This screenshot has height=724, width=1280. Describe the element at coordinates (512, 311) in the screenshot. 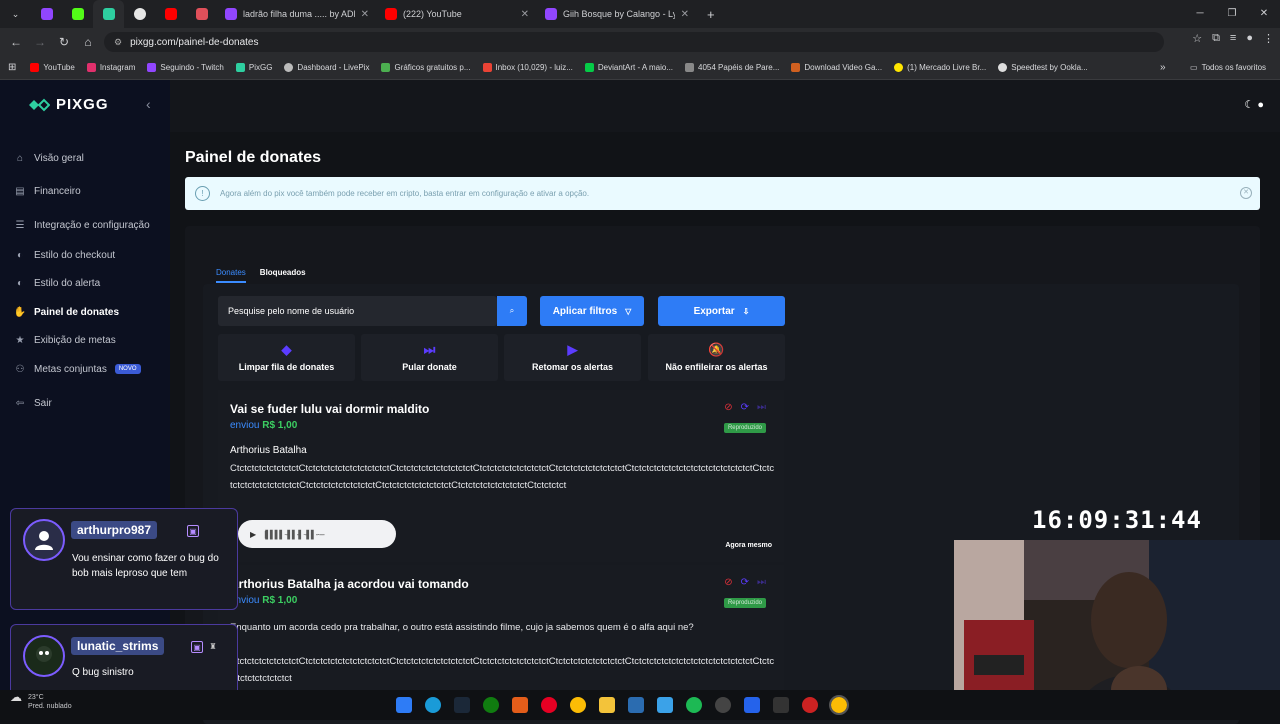

I see `search-button: ⌕` at that location.